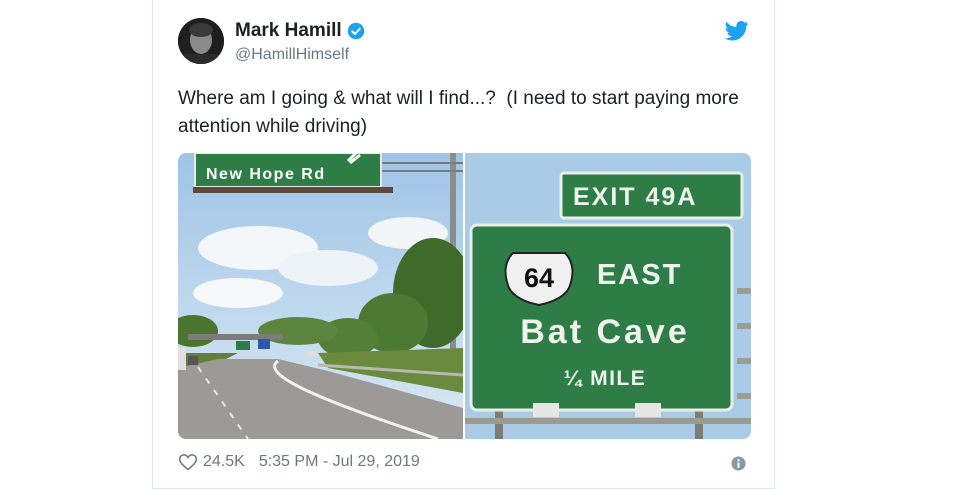  I want to click on tweet-footer: 24.5K 5:35 PM - Jul 29, 2019, so click(299, 462).